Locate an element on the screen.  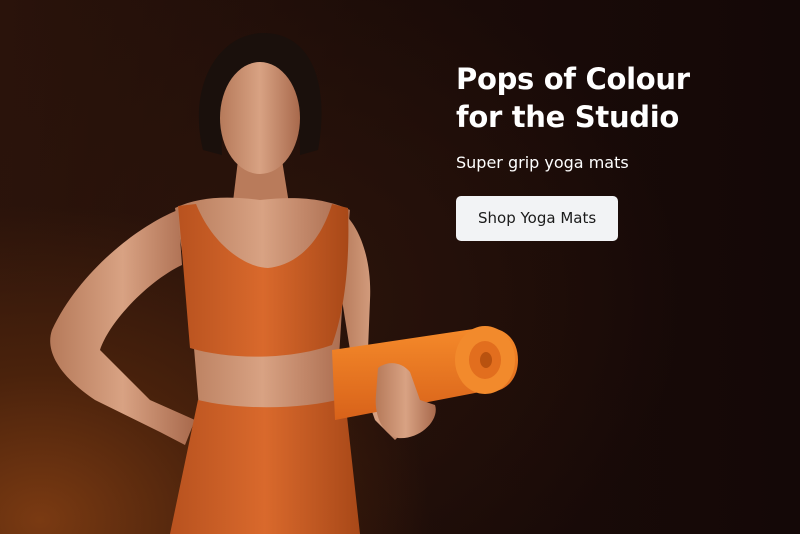
leggings-shape is located at coordinates (265, 466).